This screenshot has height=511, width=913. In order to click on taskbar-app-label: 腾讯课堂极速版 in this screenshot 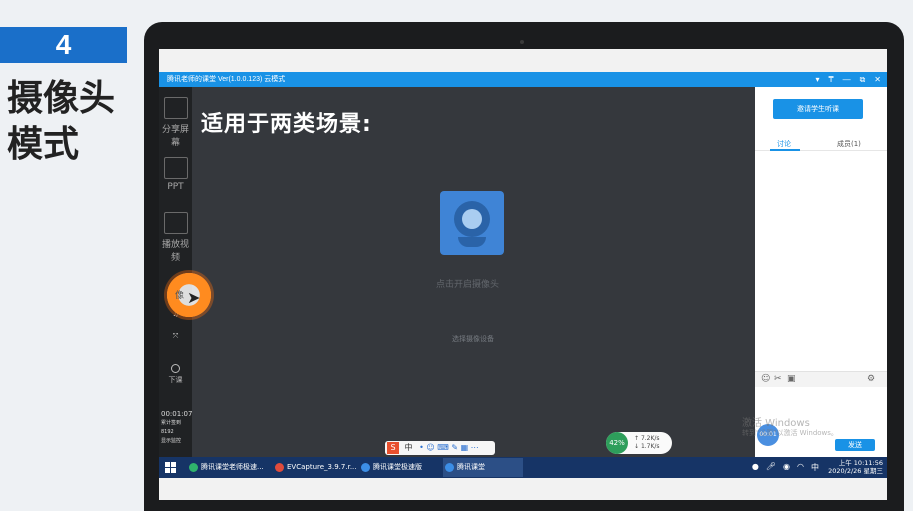, I will do `click(397, 467)`.